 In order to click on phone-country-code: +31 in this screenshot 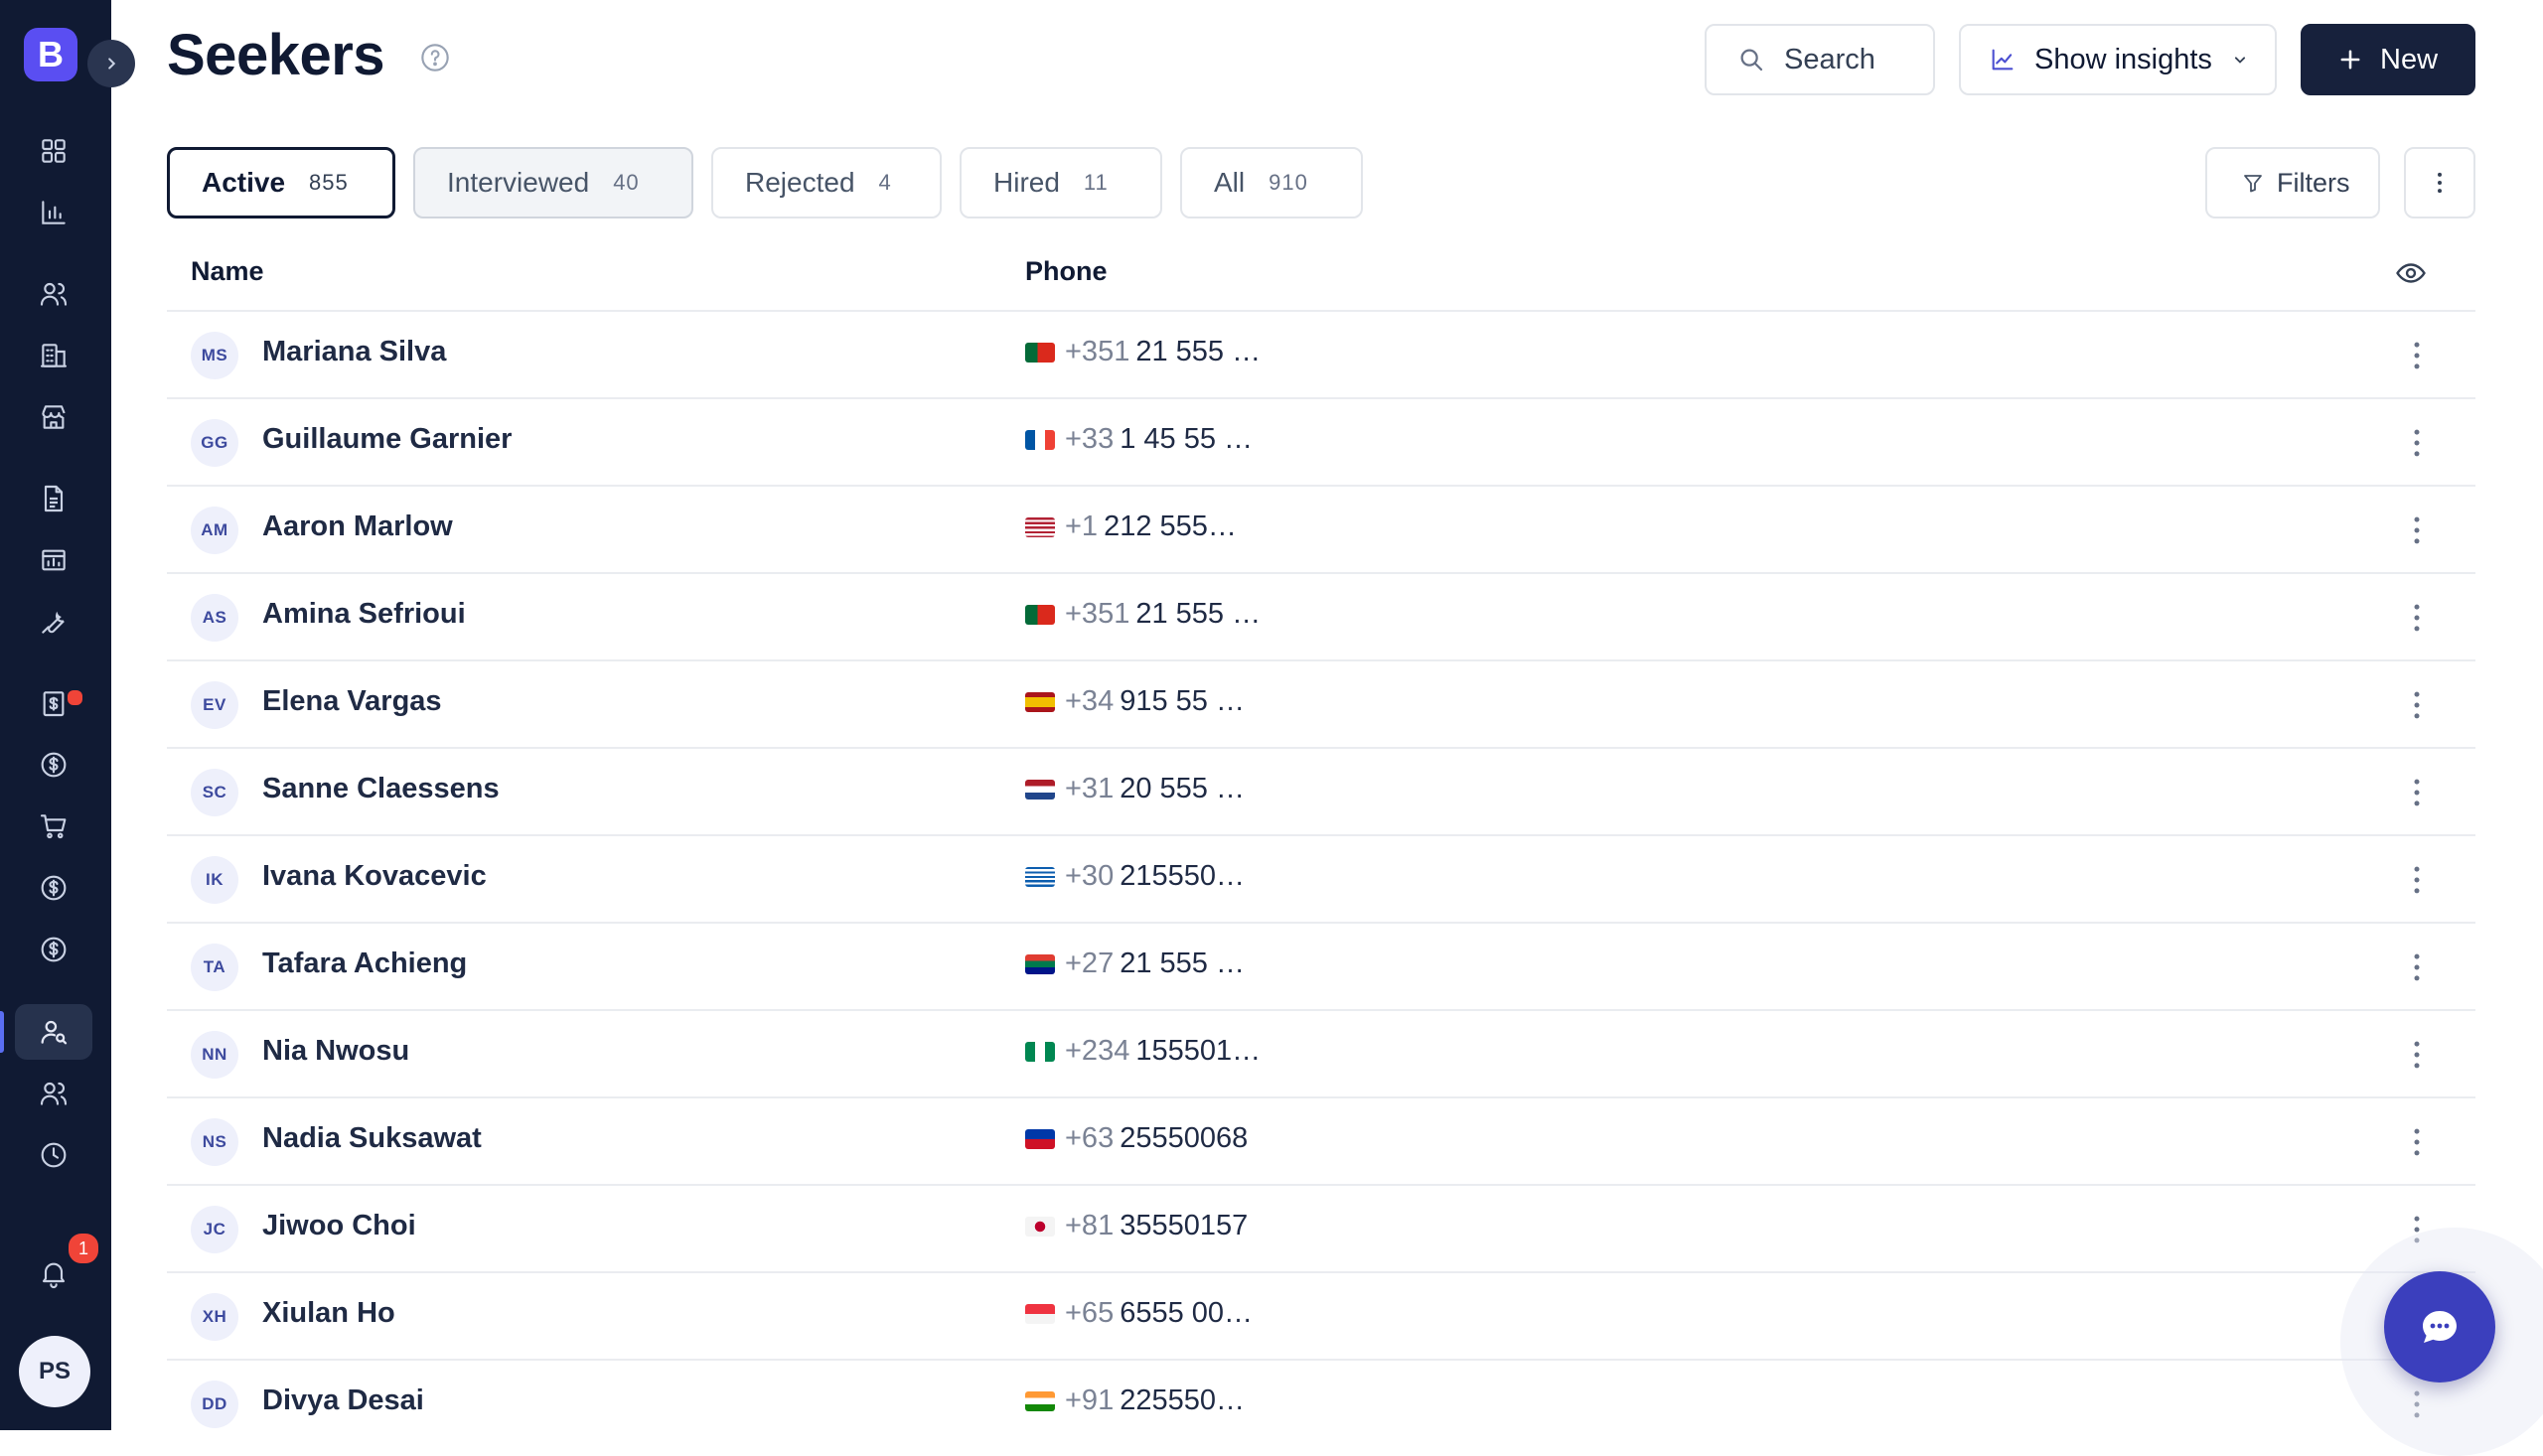, I will do `click(1090, 788)`.